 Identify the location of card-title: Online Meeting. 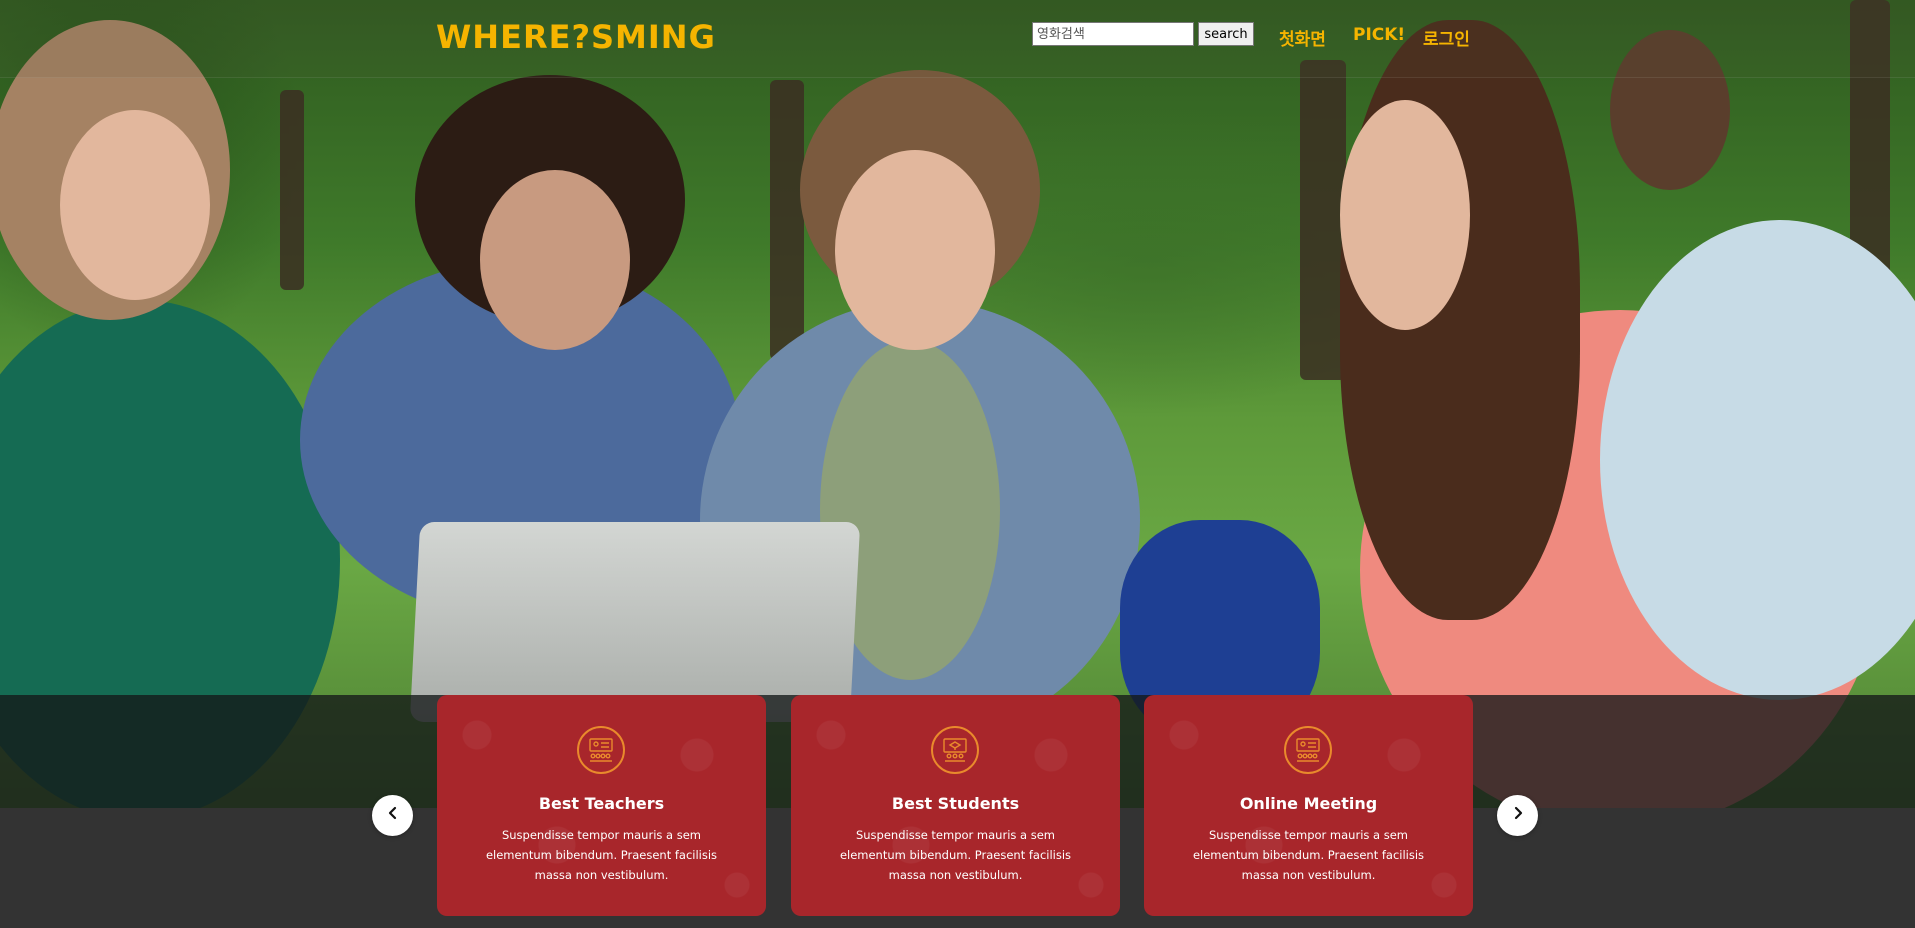
(1308, 803).